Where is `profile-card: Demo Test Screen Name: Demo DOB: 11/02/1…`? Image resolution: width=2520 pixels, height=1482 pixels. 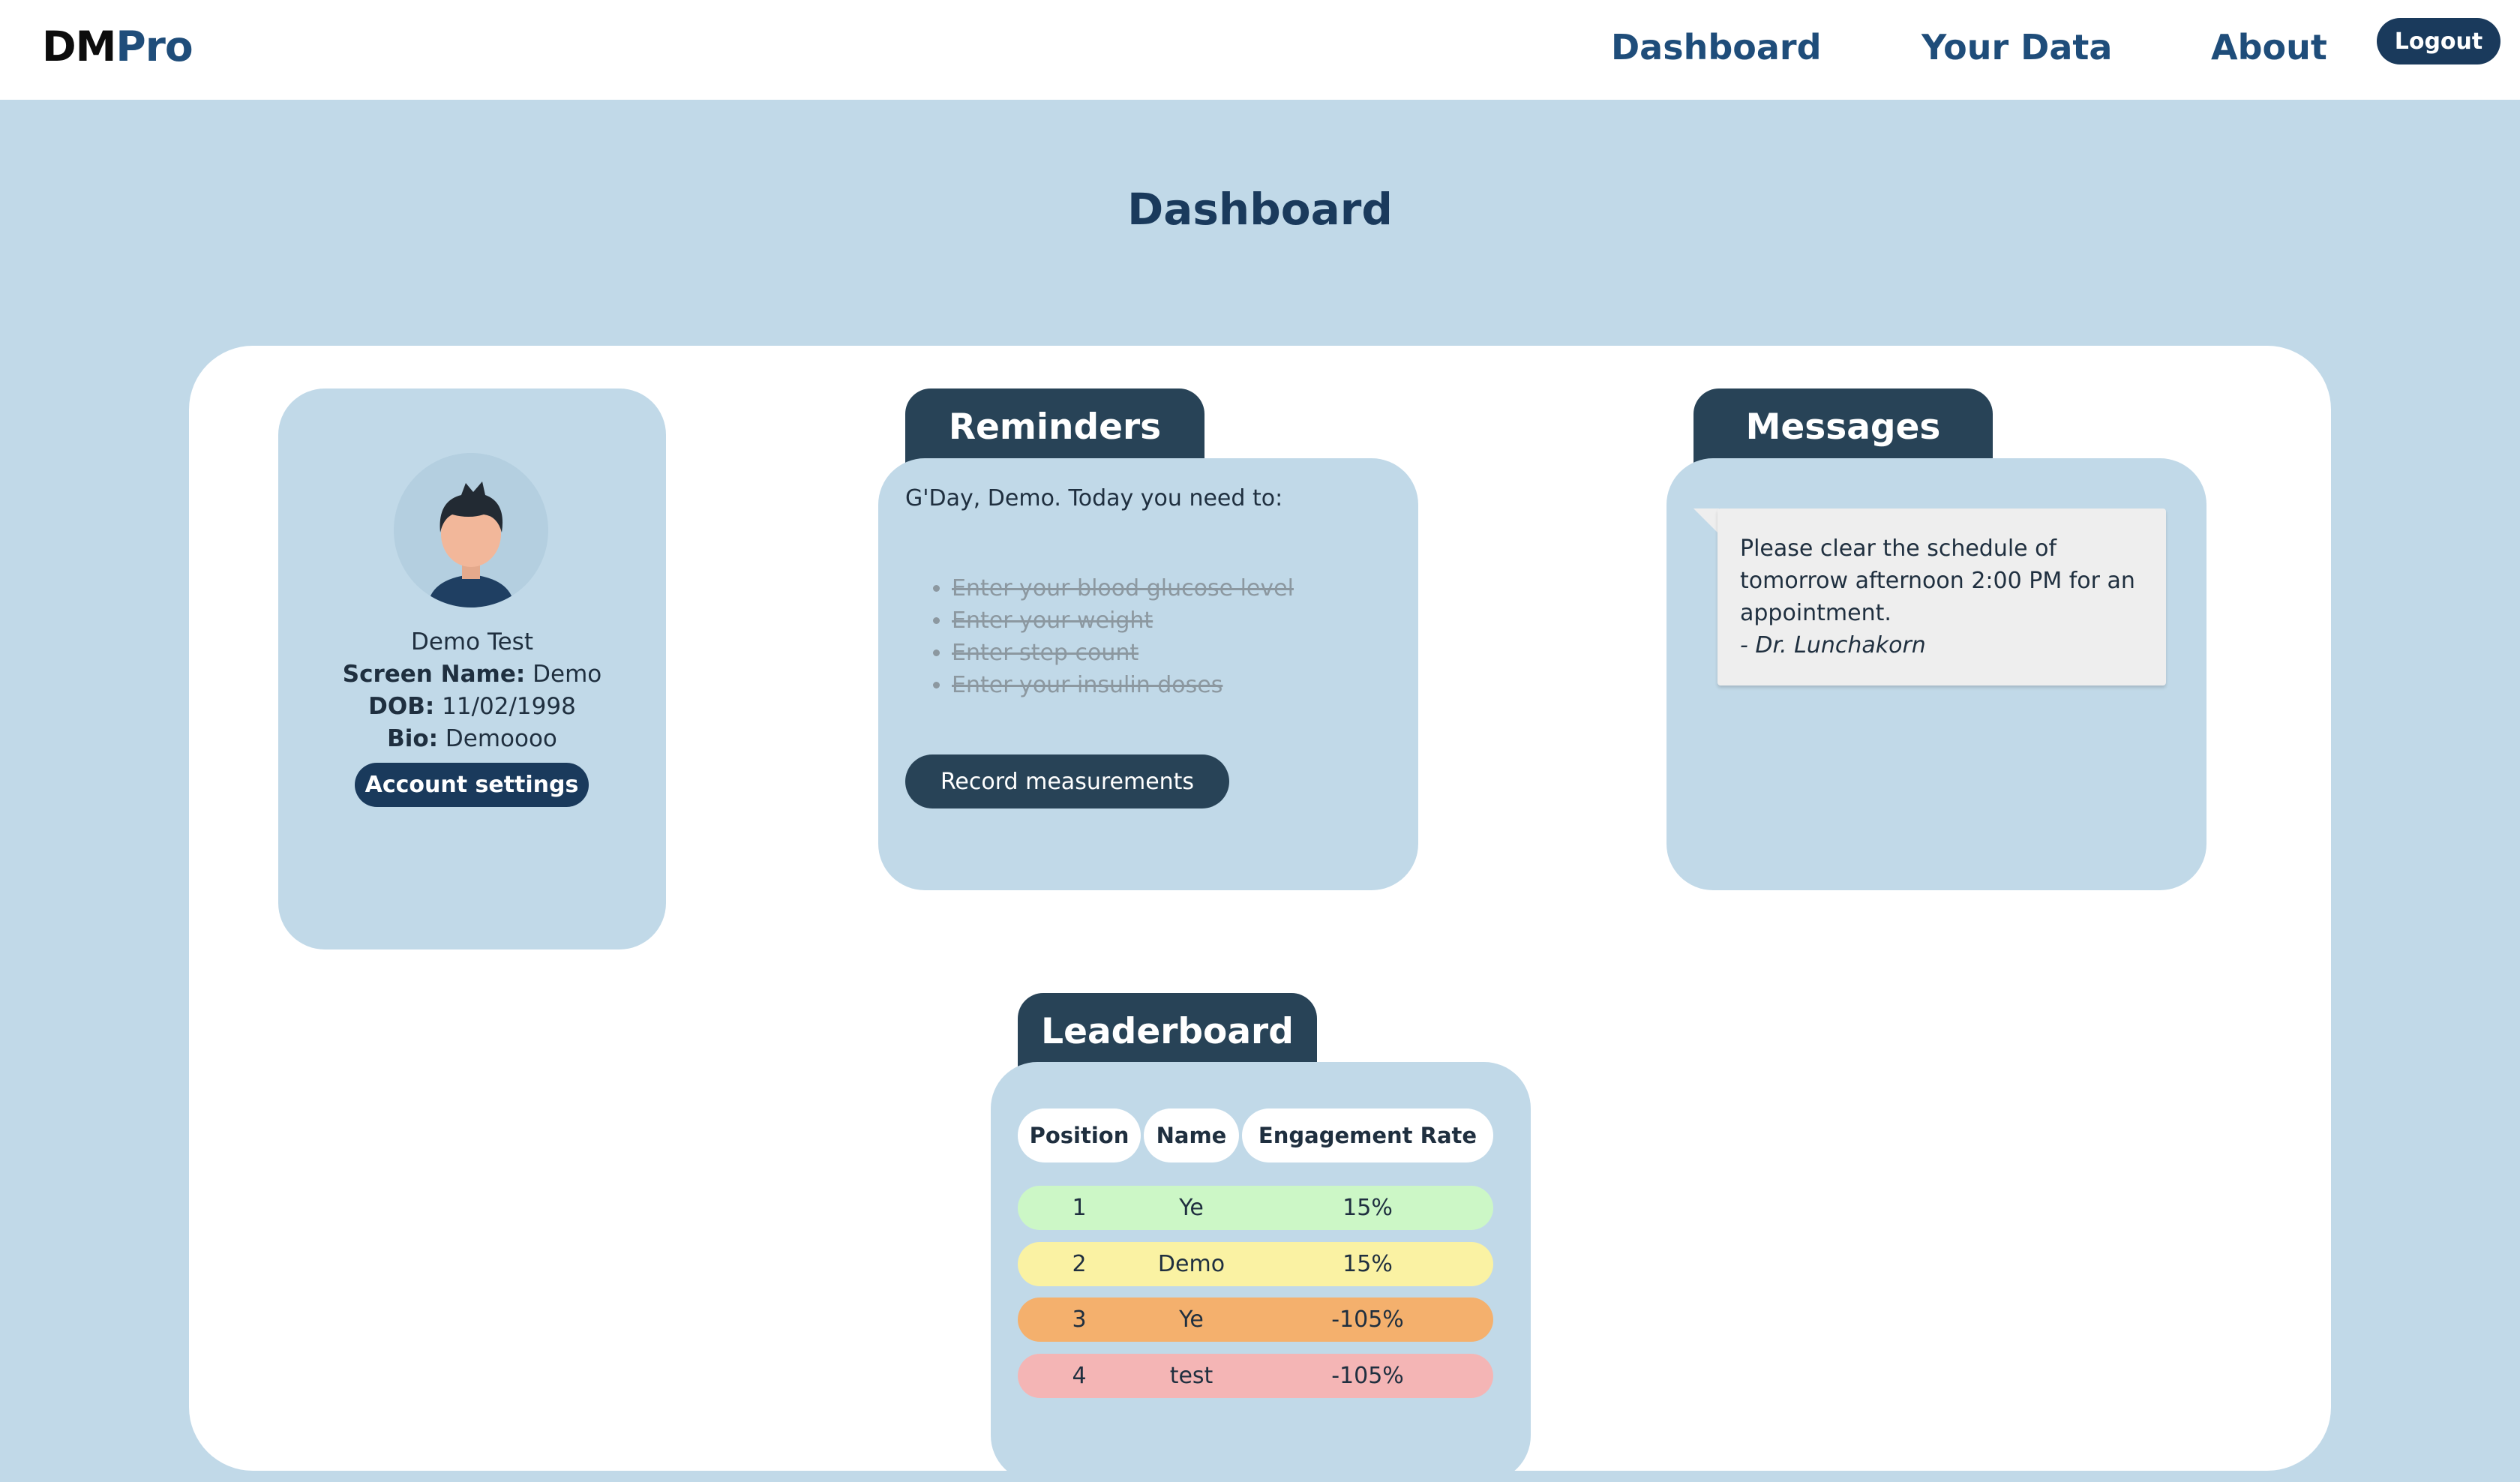 profile-card: Demo Test Screen Name: Demo DOB: 11/02/1… is located at coordinates (472, 669).